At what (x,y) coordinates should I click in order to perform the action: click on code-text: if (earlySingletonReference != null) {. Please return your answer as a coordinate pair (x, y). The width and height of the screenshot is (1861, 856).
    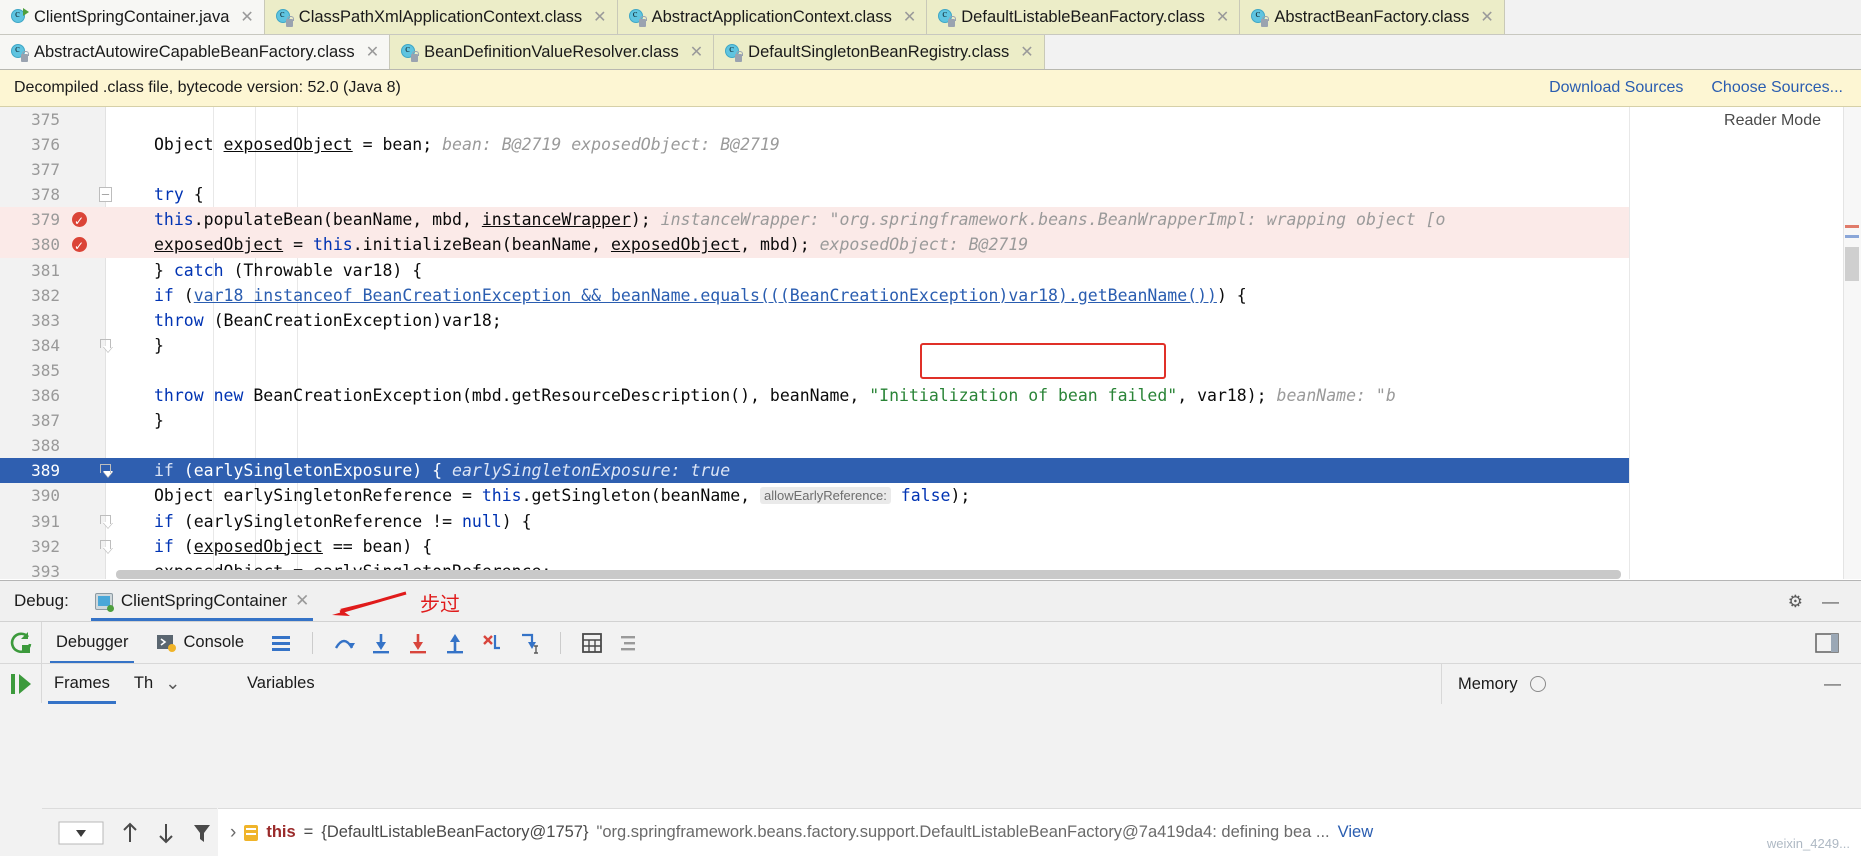
    Looking at the image, I should click on (343, 521).